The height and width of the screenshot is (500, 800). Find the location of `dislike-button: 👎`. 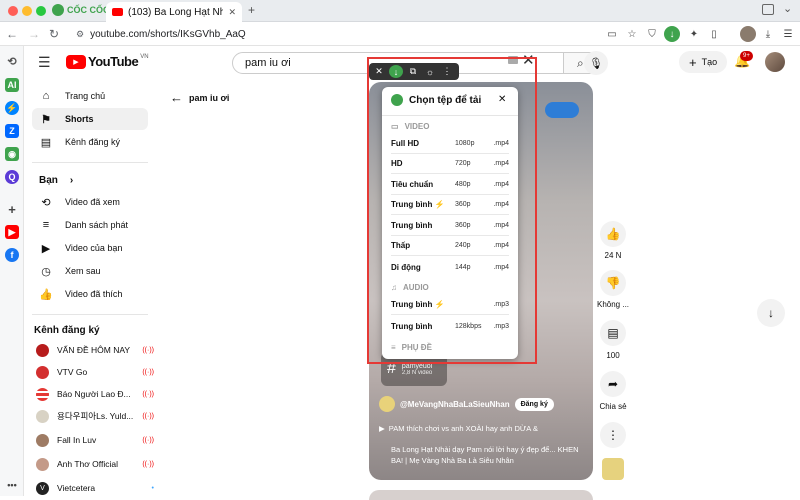

dislike-button: 👎 is located at coordinates (613, 283).